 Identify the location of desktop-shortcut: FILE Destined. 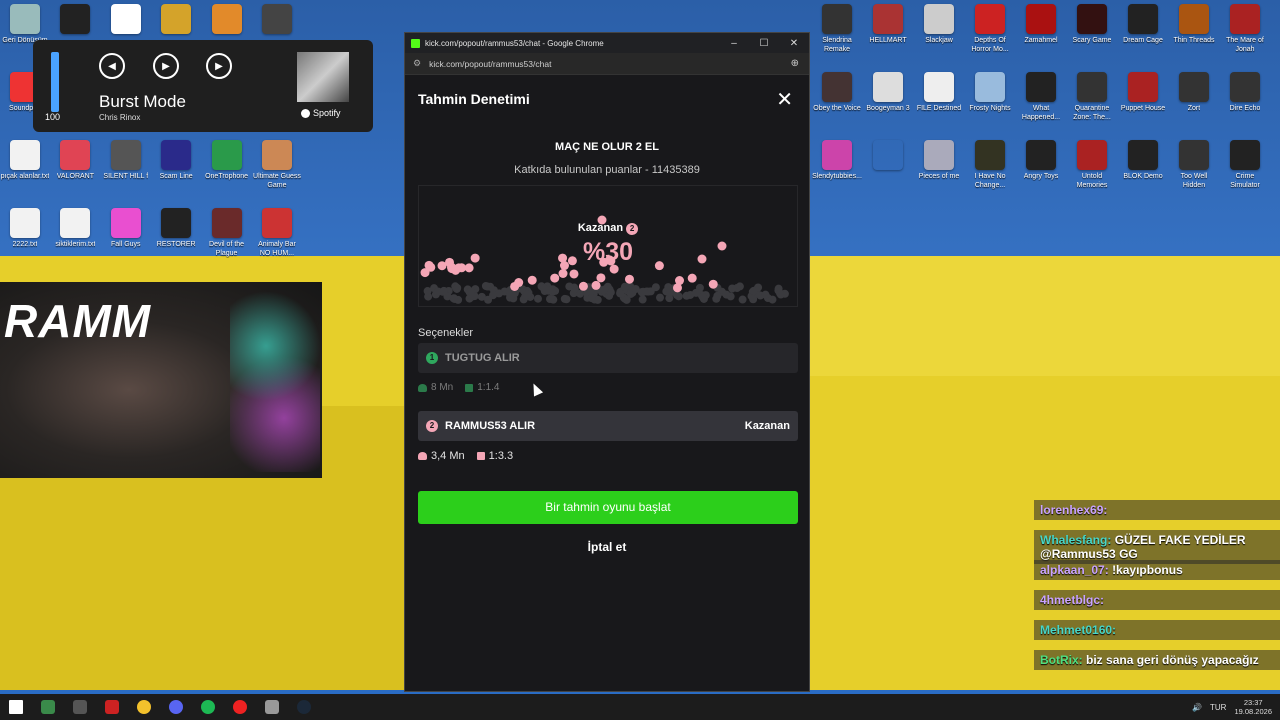
(939, 102).